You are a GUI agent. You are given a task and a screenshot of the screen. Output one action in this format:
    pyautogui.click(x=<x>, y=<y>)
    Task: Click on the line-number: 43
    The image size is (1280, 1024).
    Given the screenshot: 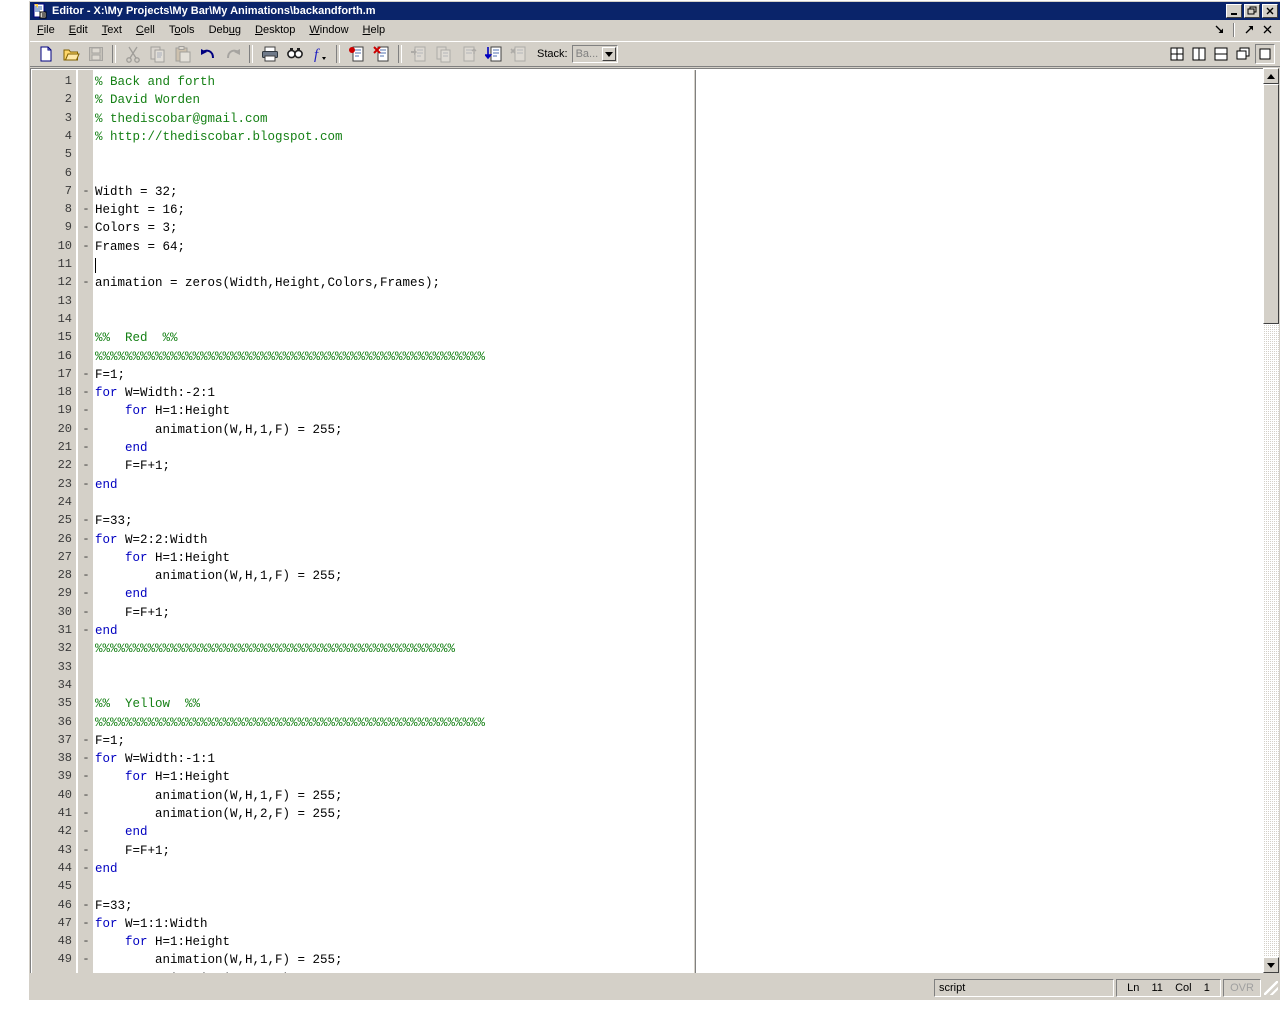 What is the action you would take?
    pyautogui.click(x=64, y=849)
    